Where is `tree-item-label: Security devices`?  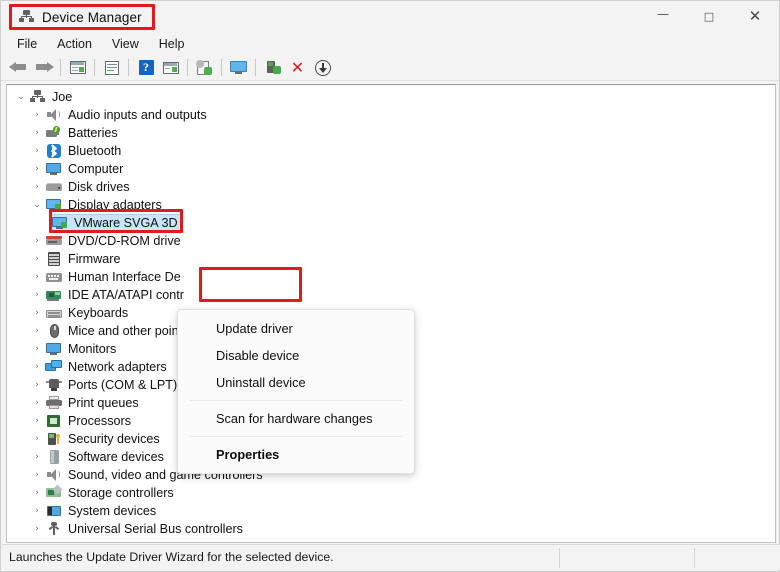
tree-item-label: Security devices is located at coordinates (114, 439).